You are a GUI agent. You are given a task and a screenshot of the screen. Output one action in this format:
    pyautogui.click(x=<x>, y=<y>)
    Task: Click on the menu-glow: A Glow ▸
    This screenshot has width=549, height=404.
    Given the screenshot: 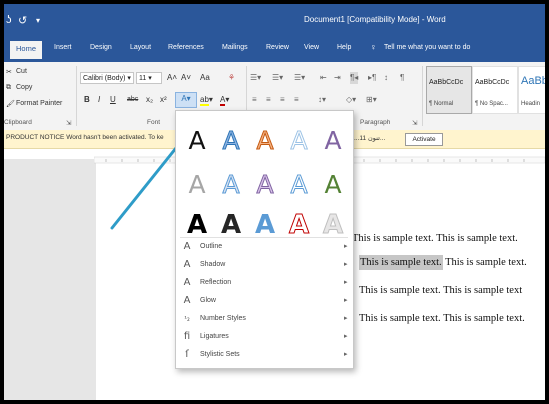 What is the action you would take?
    pyautogui.click(x=264, y=302)
    